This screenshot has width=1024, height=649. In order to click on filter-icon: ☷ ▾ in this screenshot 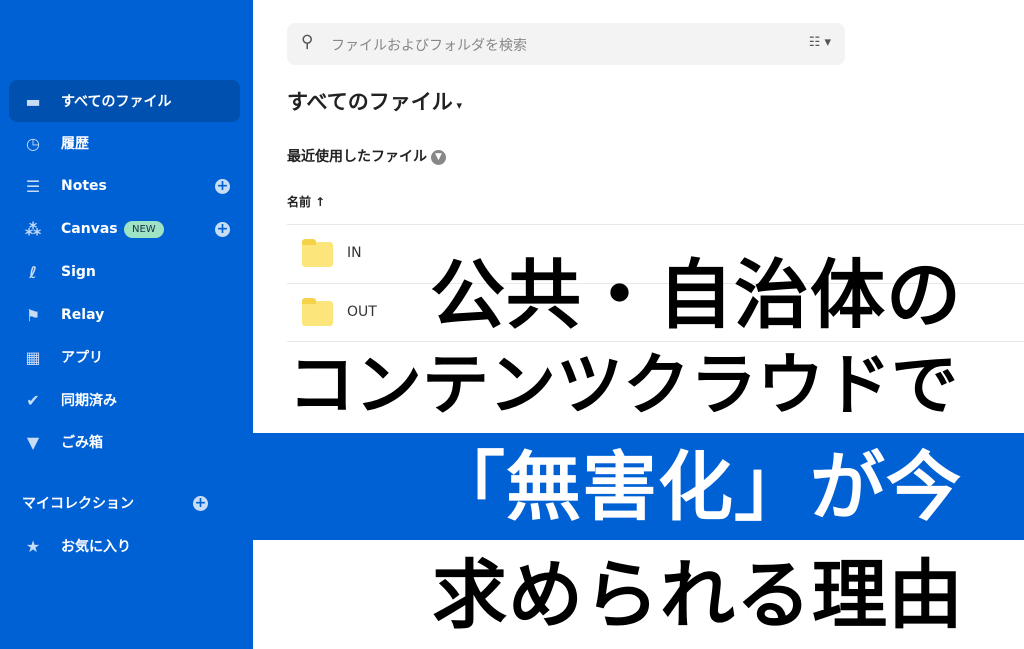, I will do `click(820, 42)`.